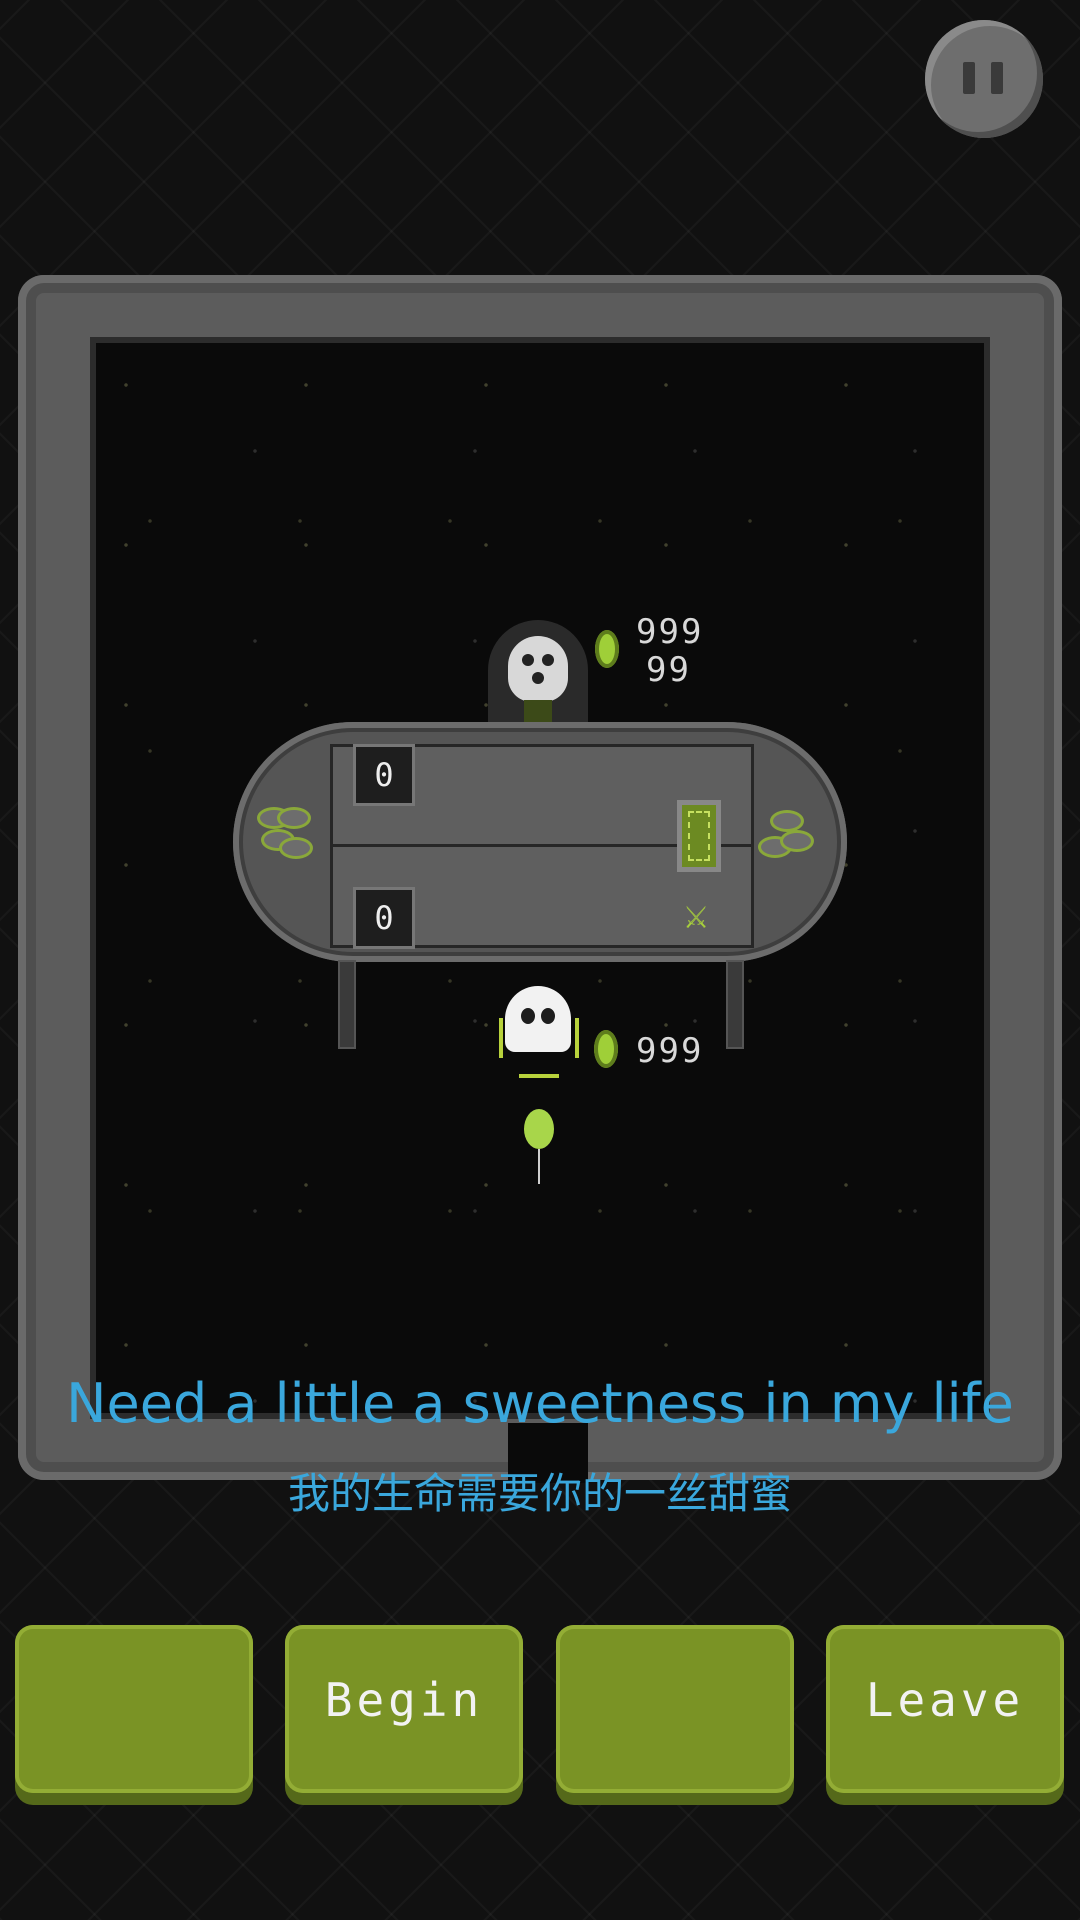 This screenshot has height=1920, width=1080. What do you see at coordinates (735, 1004) in the screenshot?
I see `table-leg-right` at bounding box center [735, 1004].